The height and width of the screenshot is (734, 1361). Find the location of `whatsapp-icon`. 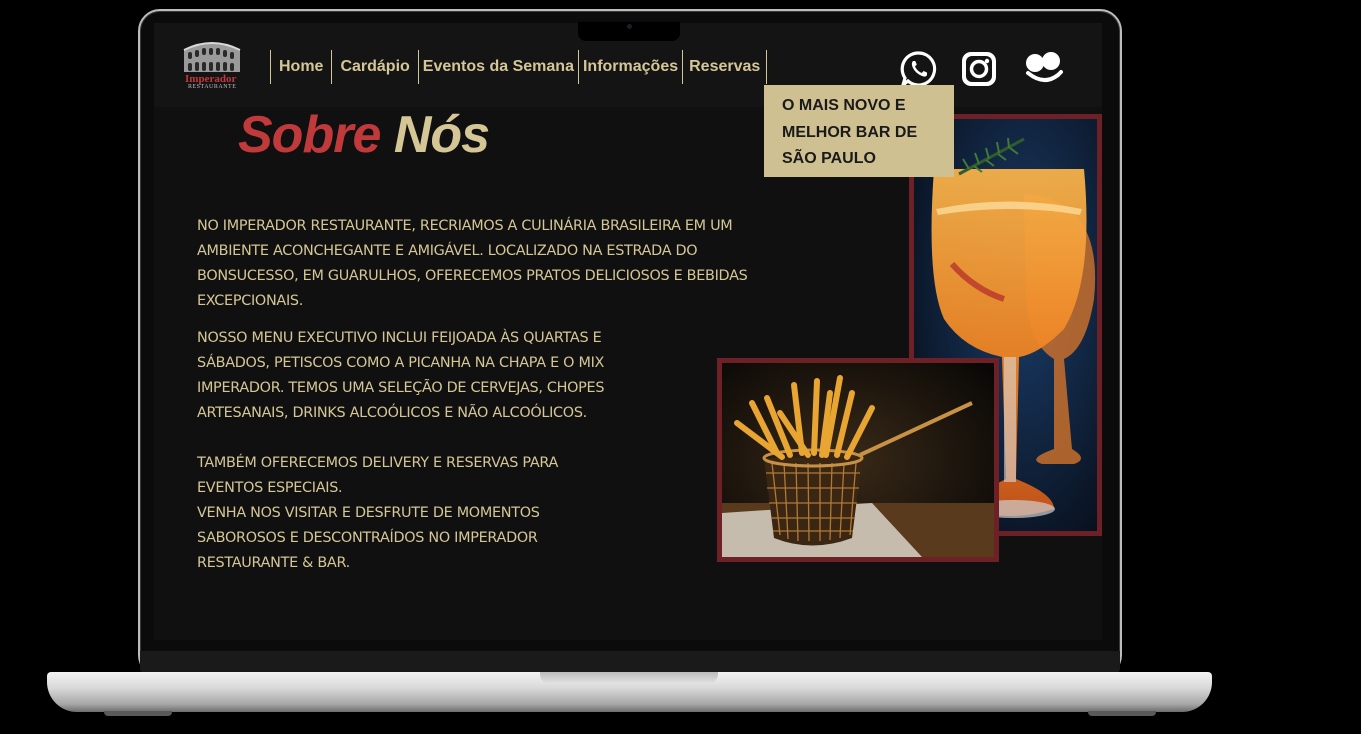

whatsapp-icon is located at coordinates (919, 70).